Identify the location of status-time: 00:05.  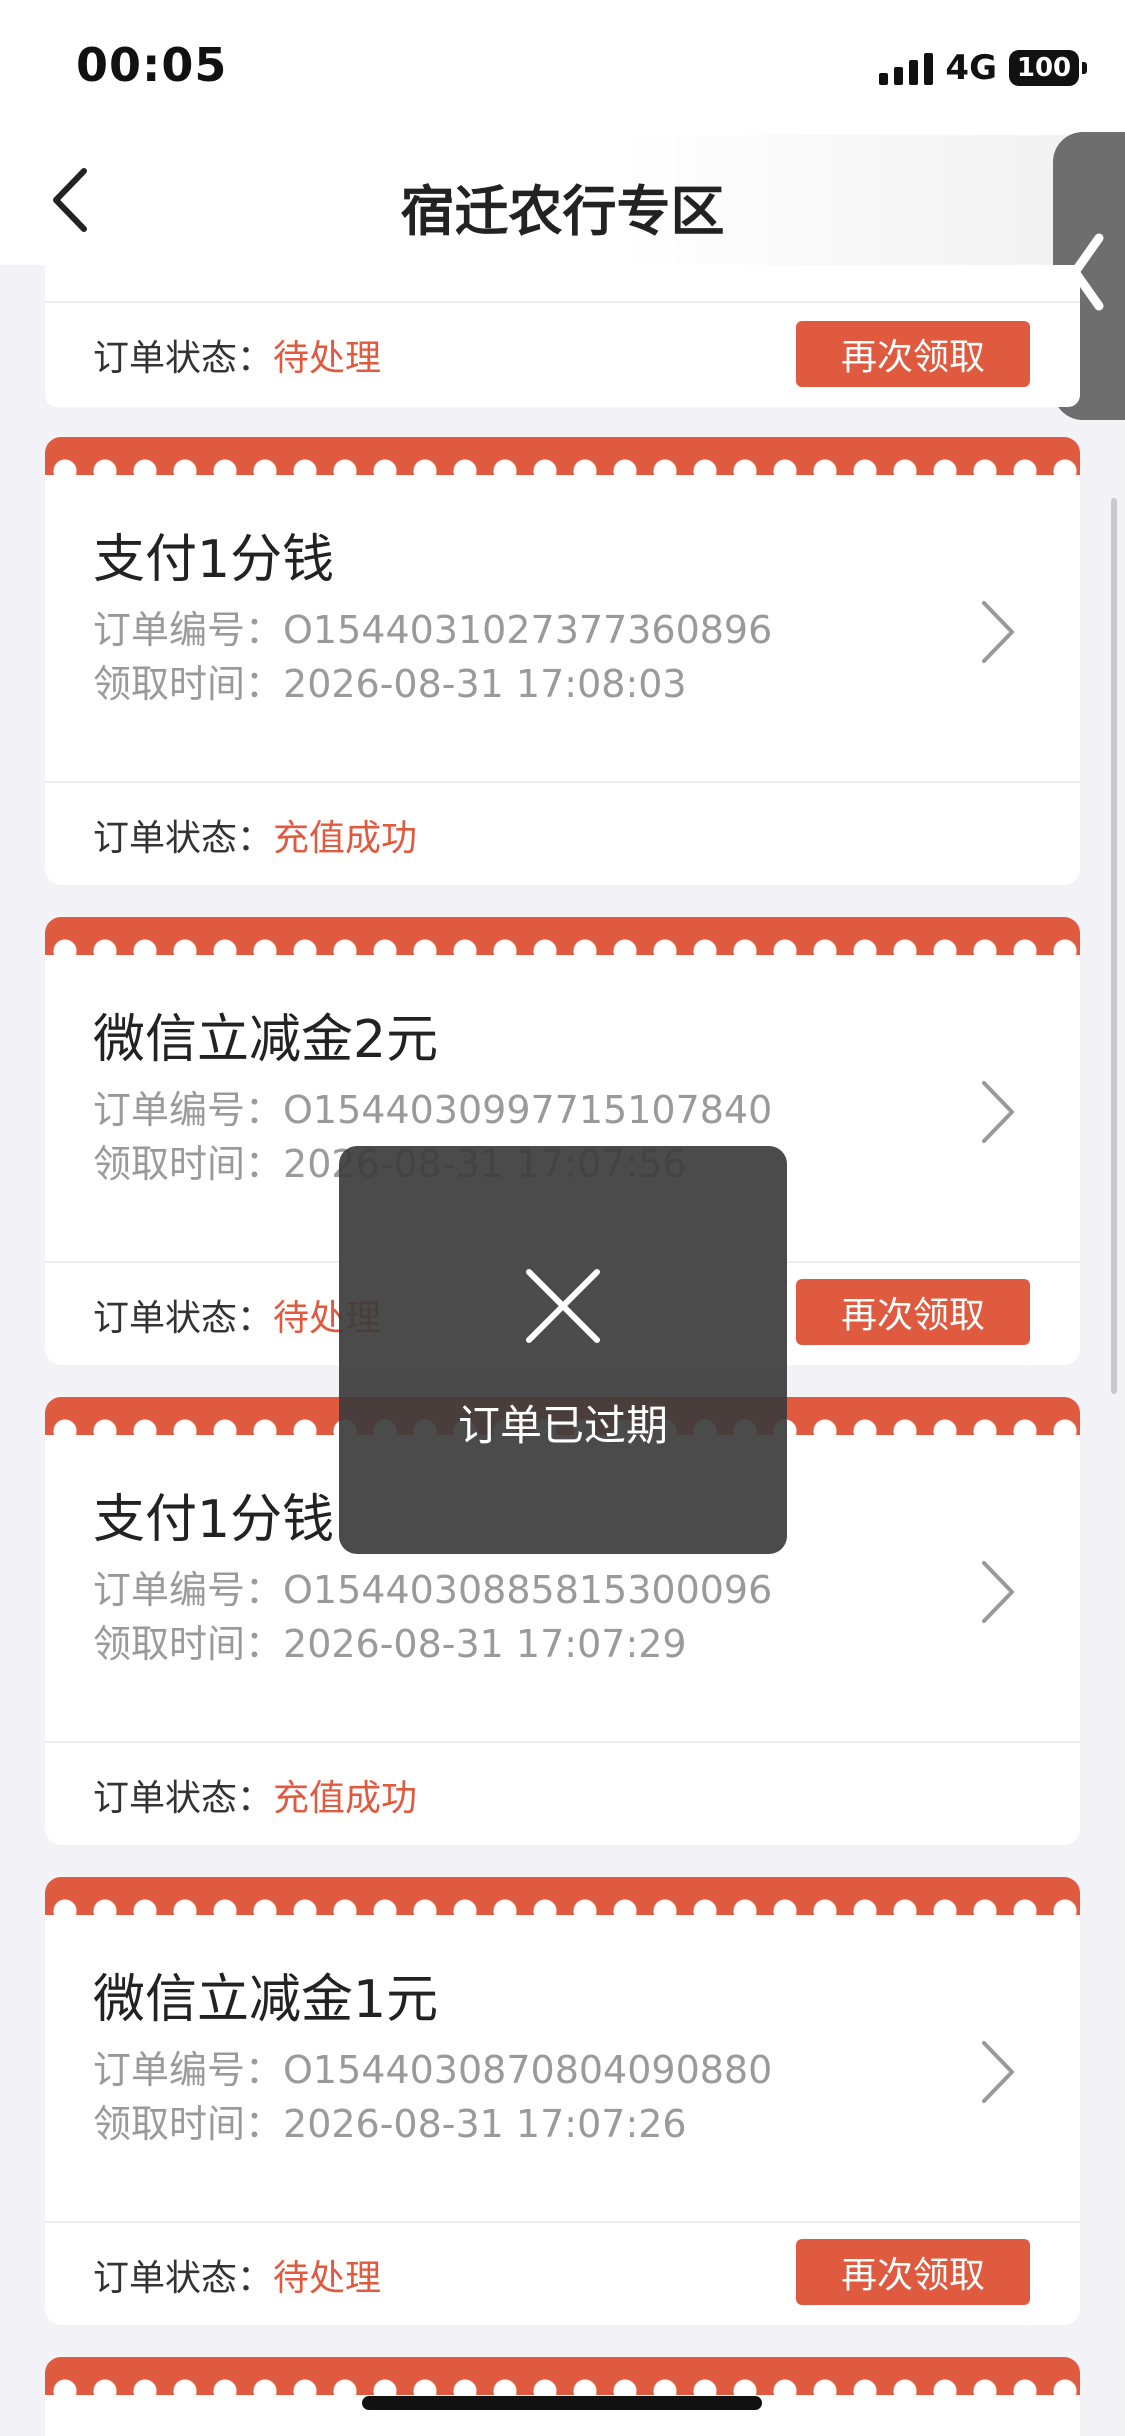
(152, 65).